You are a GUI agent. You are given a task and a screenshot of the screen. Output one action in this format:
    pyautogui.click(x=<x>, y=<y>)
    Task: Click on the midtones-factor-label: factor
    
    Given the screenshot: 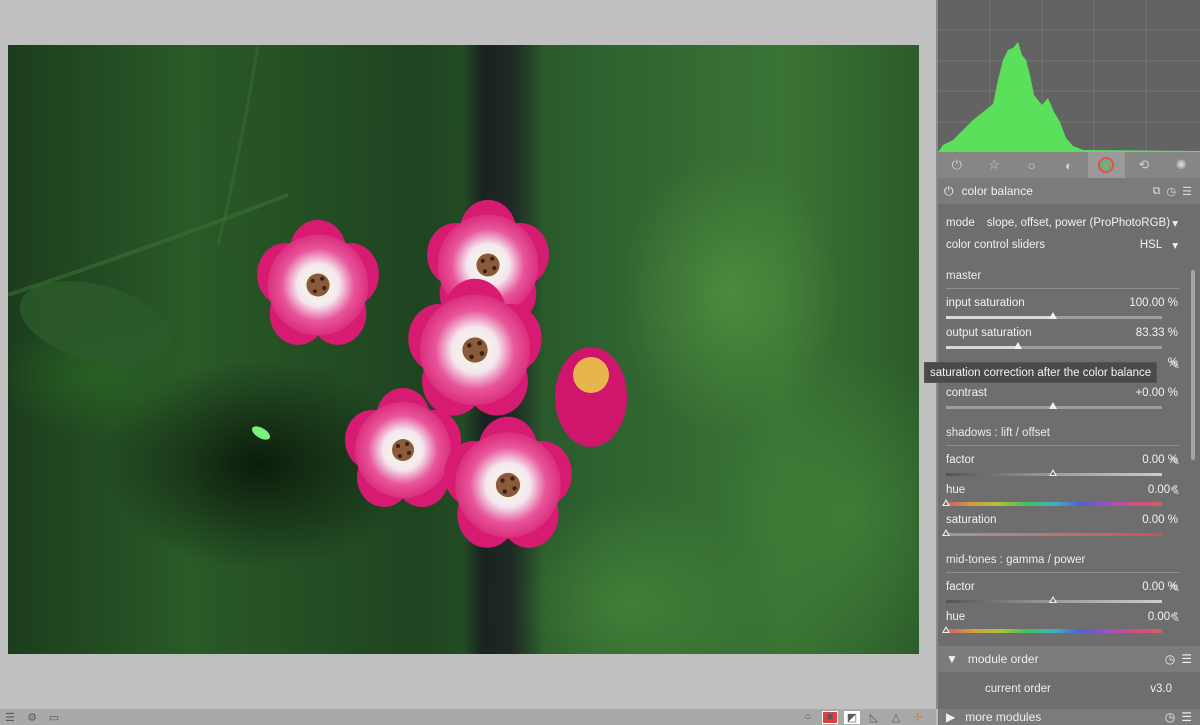 What is the action you would take?
    pyautogui.click(x=960, y=587)
    